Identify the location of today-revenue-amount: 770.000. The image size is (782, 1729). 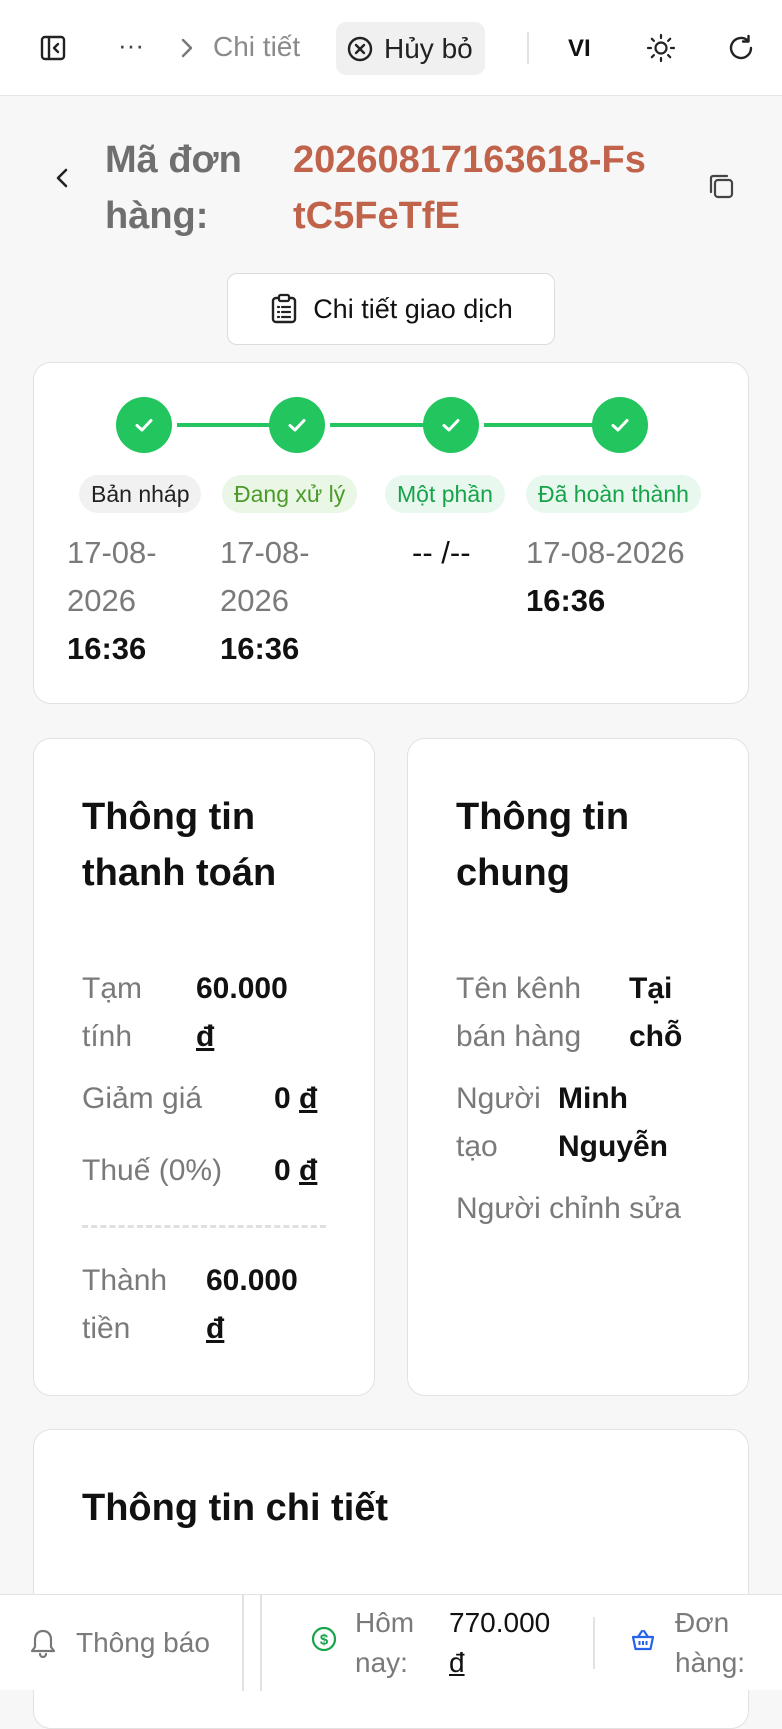
(500, 1622).